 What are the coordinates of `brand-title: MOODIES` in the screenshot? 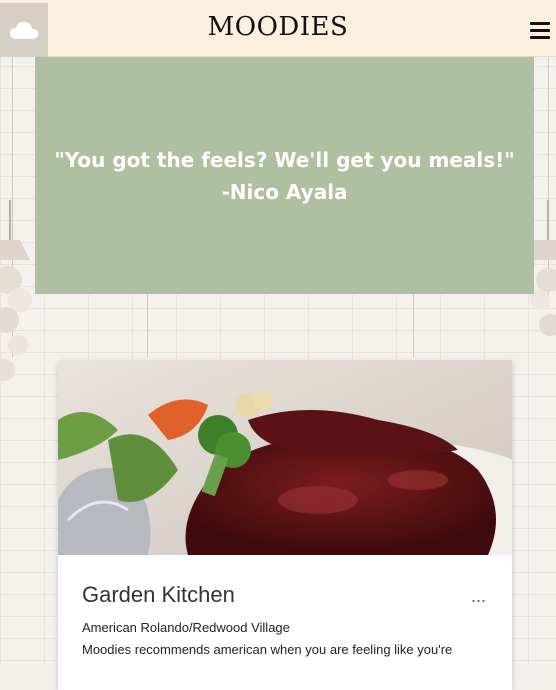 It's located at (278, 27).